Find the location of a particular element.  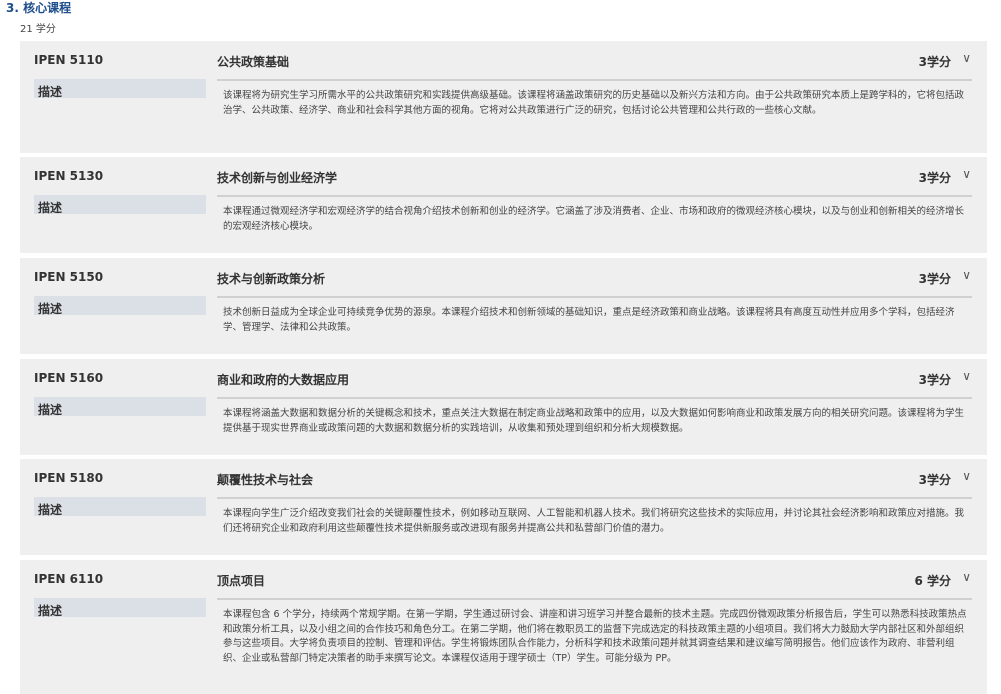

section-credits: 21 学分 is located at coordinates (38, 29).